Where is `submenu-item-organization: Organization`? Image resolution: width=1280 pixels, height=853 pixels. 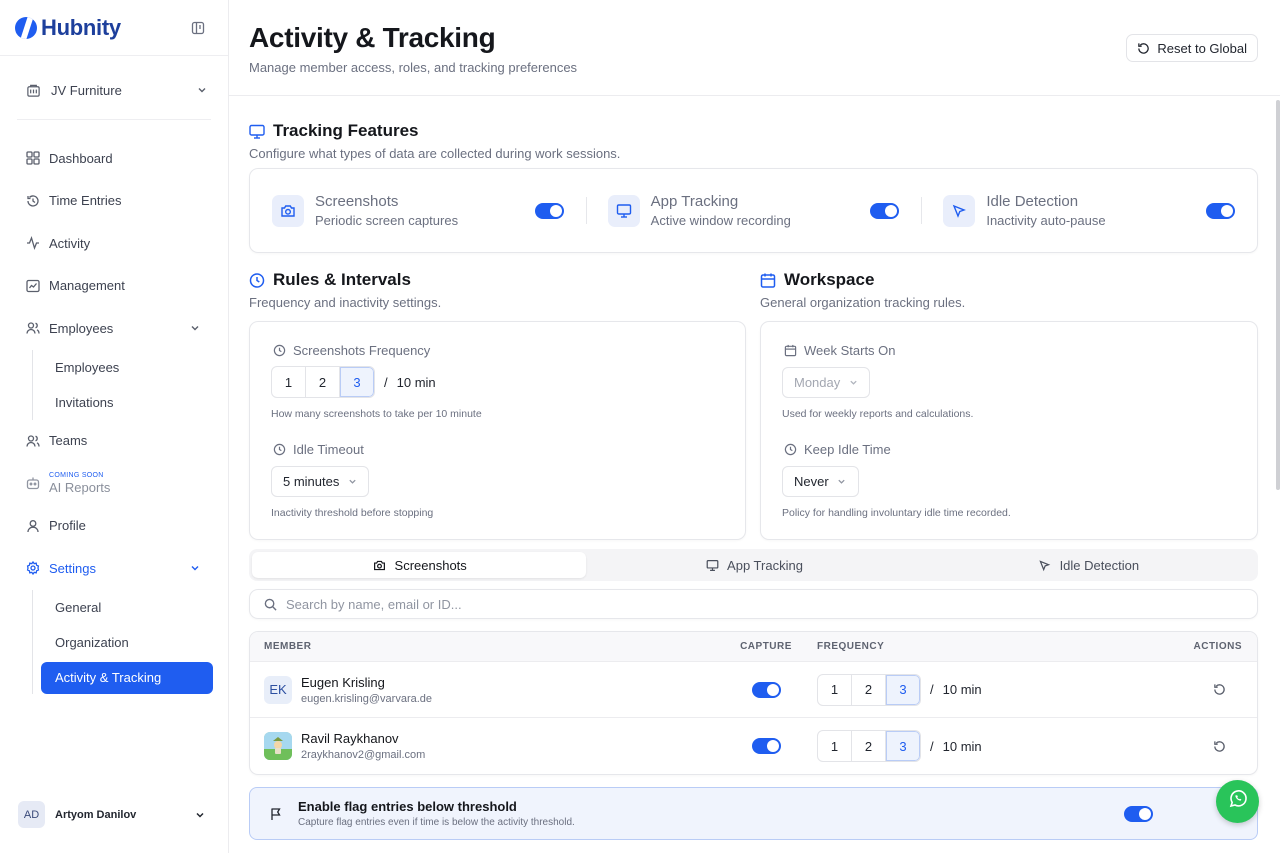 submenu-item-organization: Organization is located at coordinates (130, 642).